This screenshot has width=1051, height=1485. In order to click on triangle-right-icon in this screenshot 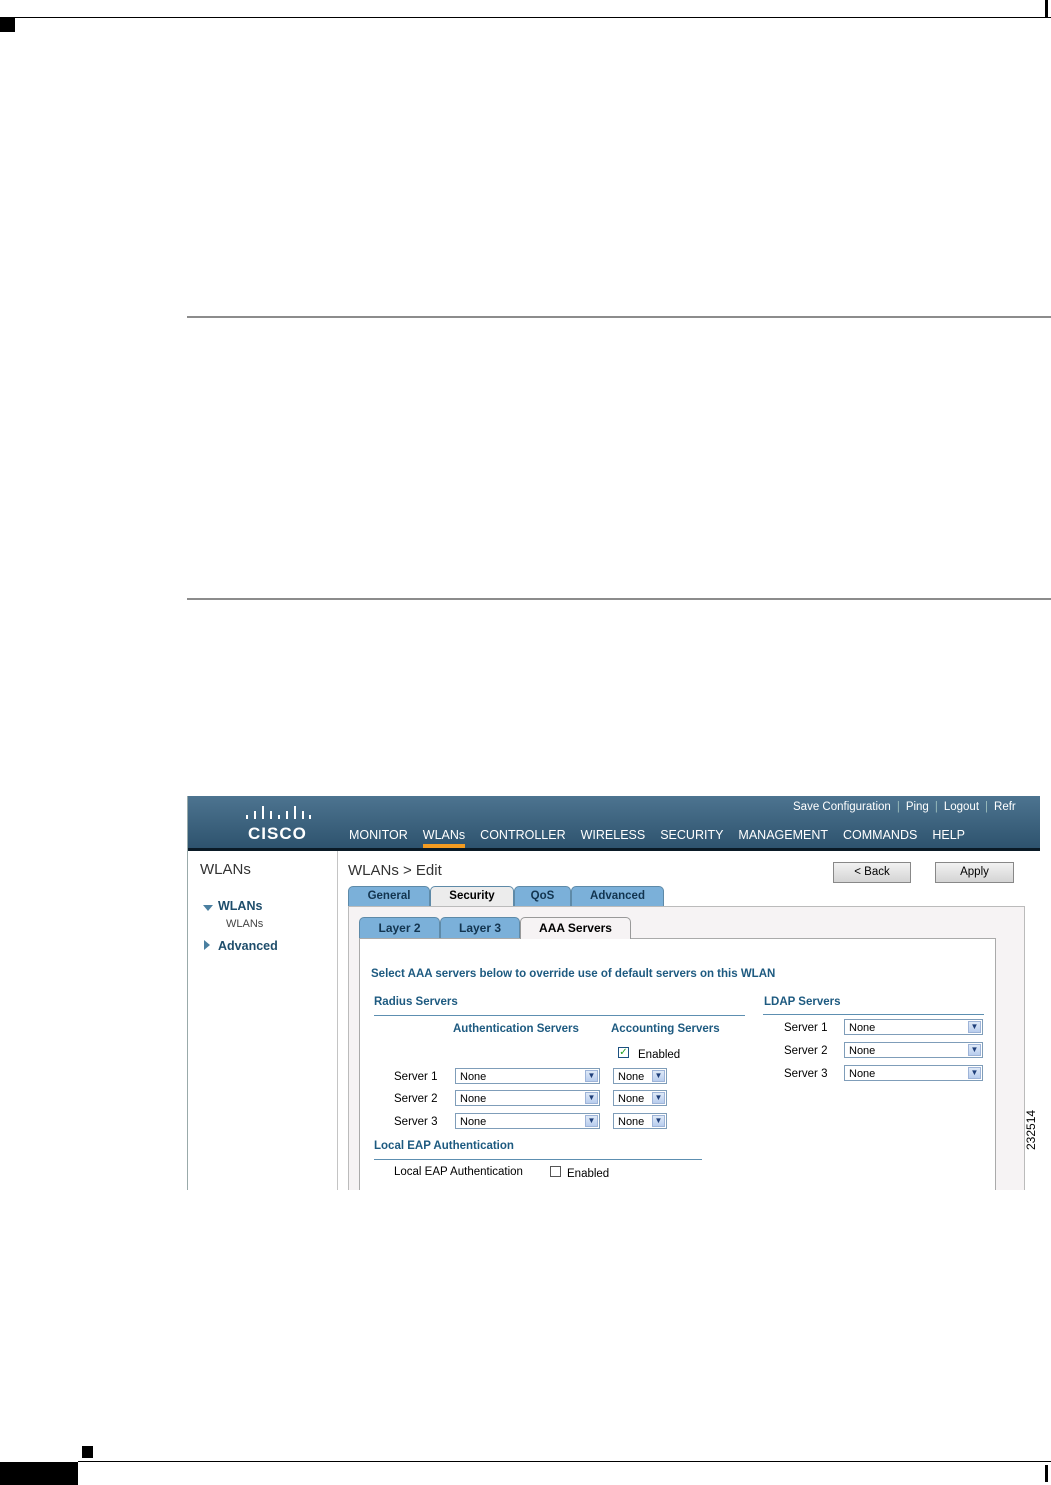, I will do `click(207, 945)`.